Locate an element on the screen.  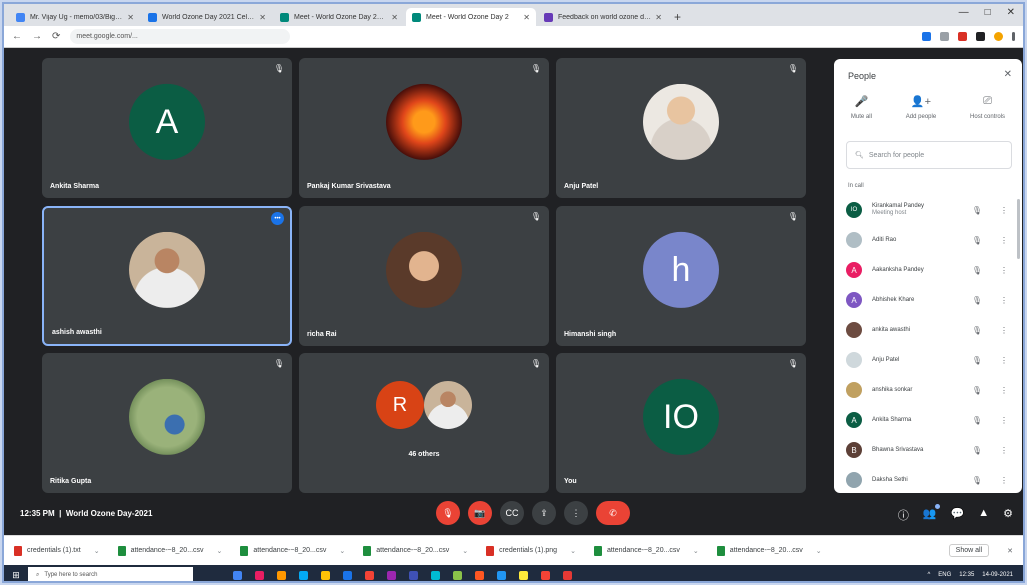
tray-chevron-icon: ^ is located at coordinates (928, 575).